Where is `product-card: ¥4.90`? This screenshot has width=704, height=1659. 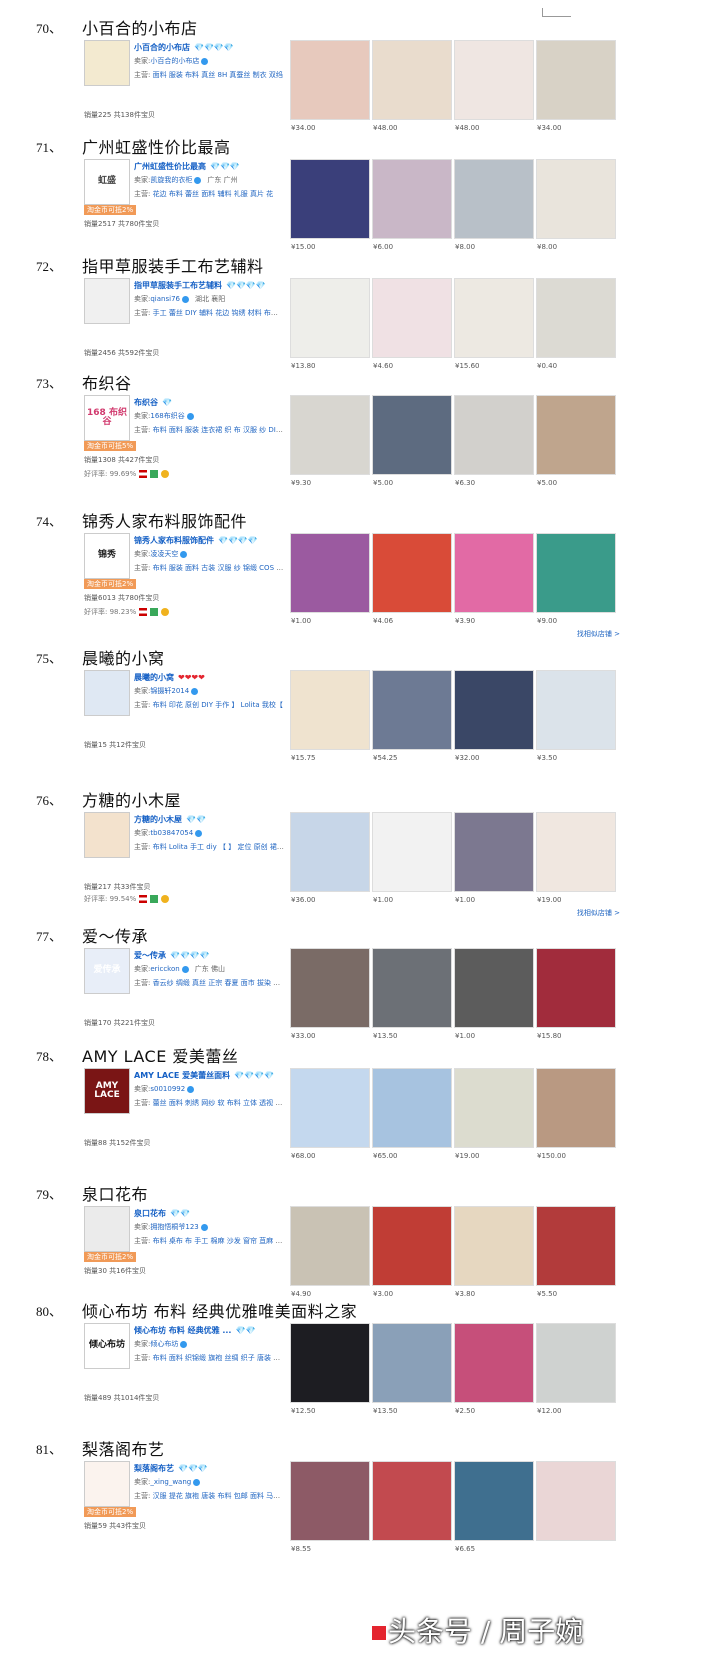
product-card: ¥4.90 is located at coordinates (330, 1254).